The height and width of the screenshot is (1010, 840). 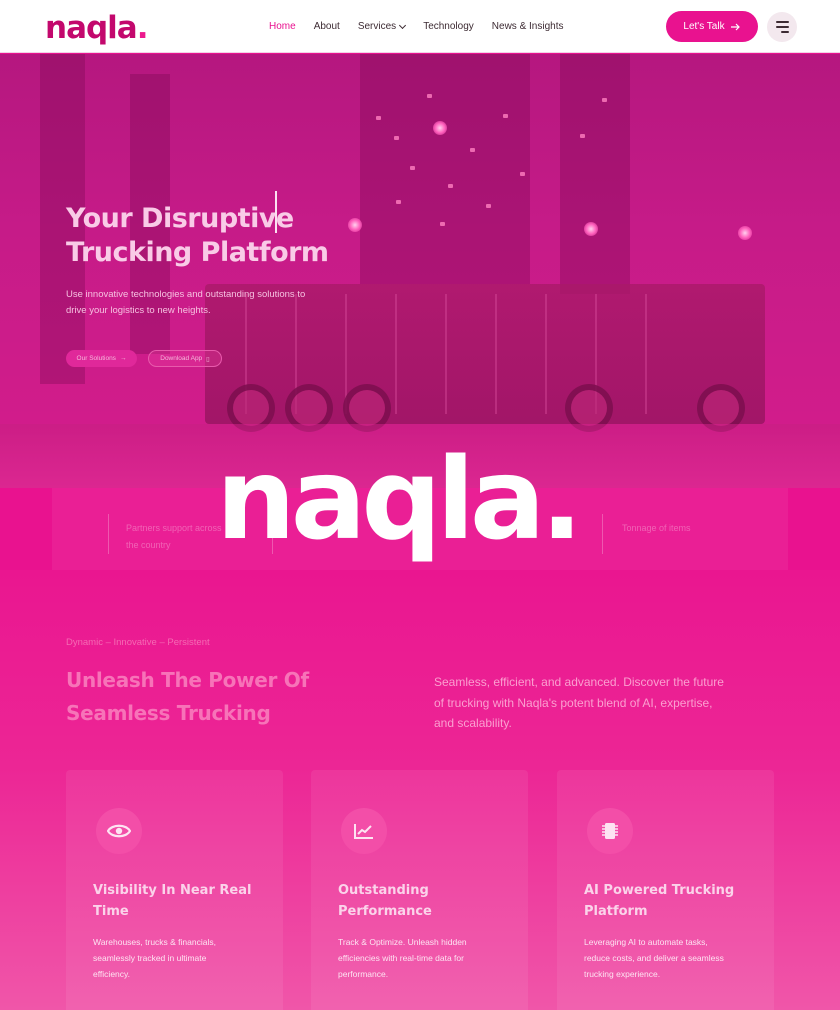 I want to click on chip-icon, so click(x=610, y=831).